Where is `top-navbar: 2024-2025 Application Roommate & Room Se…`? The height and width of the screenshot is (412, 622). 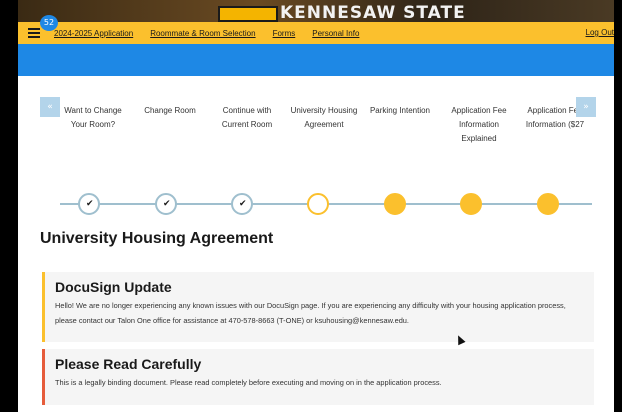
top-navbar: 2024-2025 Application Roommate & Room Se… is located at coordinates (316, 33).